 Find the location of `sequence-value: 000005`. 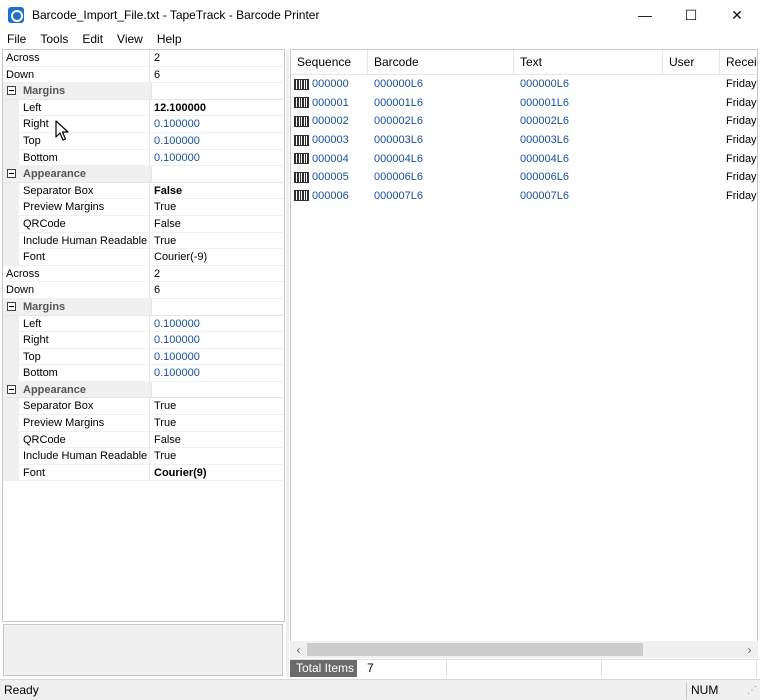

sequence-value: 000005 is located at coordinates (330, 177).